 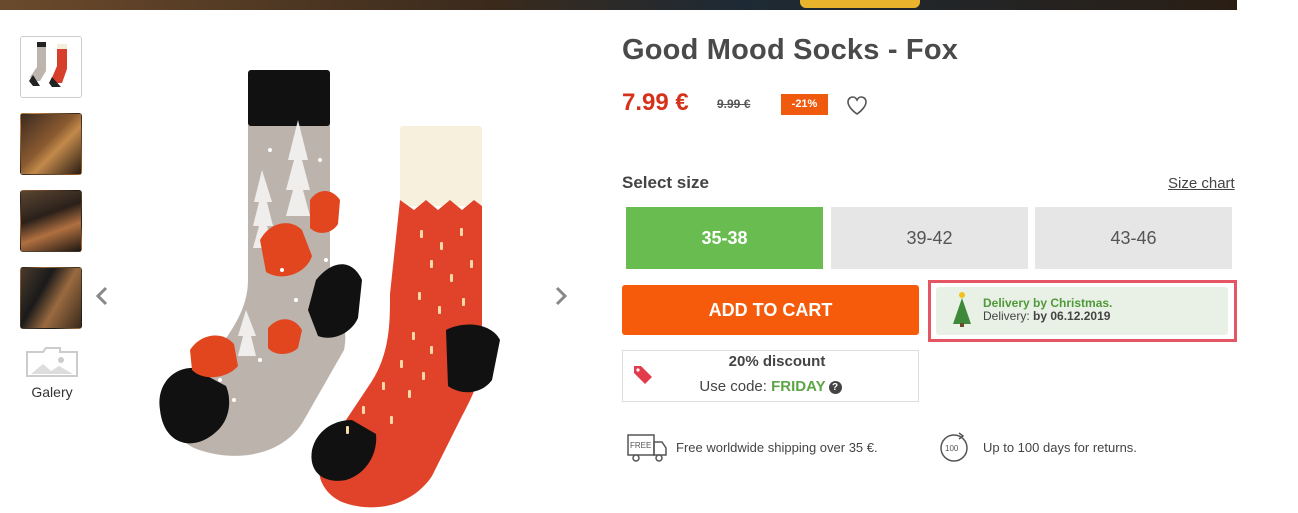 I want to click on truck-free-label: FREE, so click(x=640, y=445).